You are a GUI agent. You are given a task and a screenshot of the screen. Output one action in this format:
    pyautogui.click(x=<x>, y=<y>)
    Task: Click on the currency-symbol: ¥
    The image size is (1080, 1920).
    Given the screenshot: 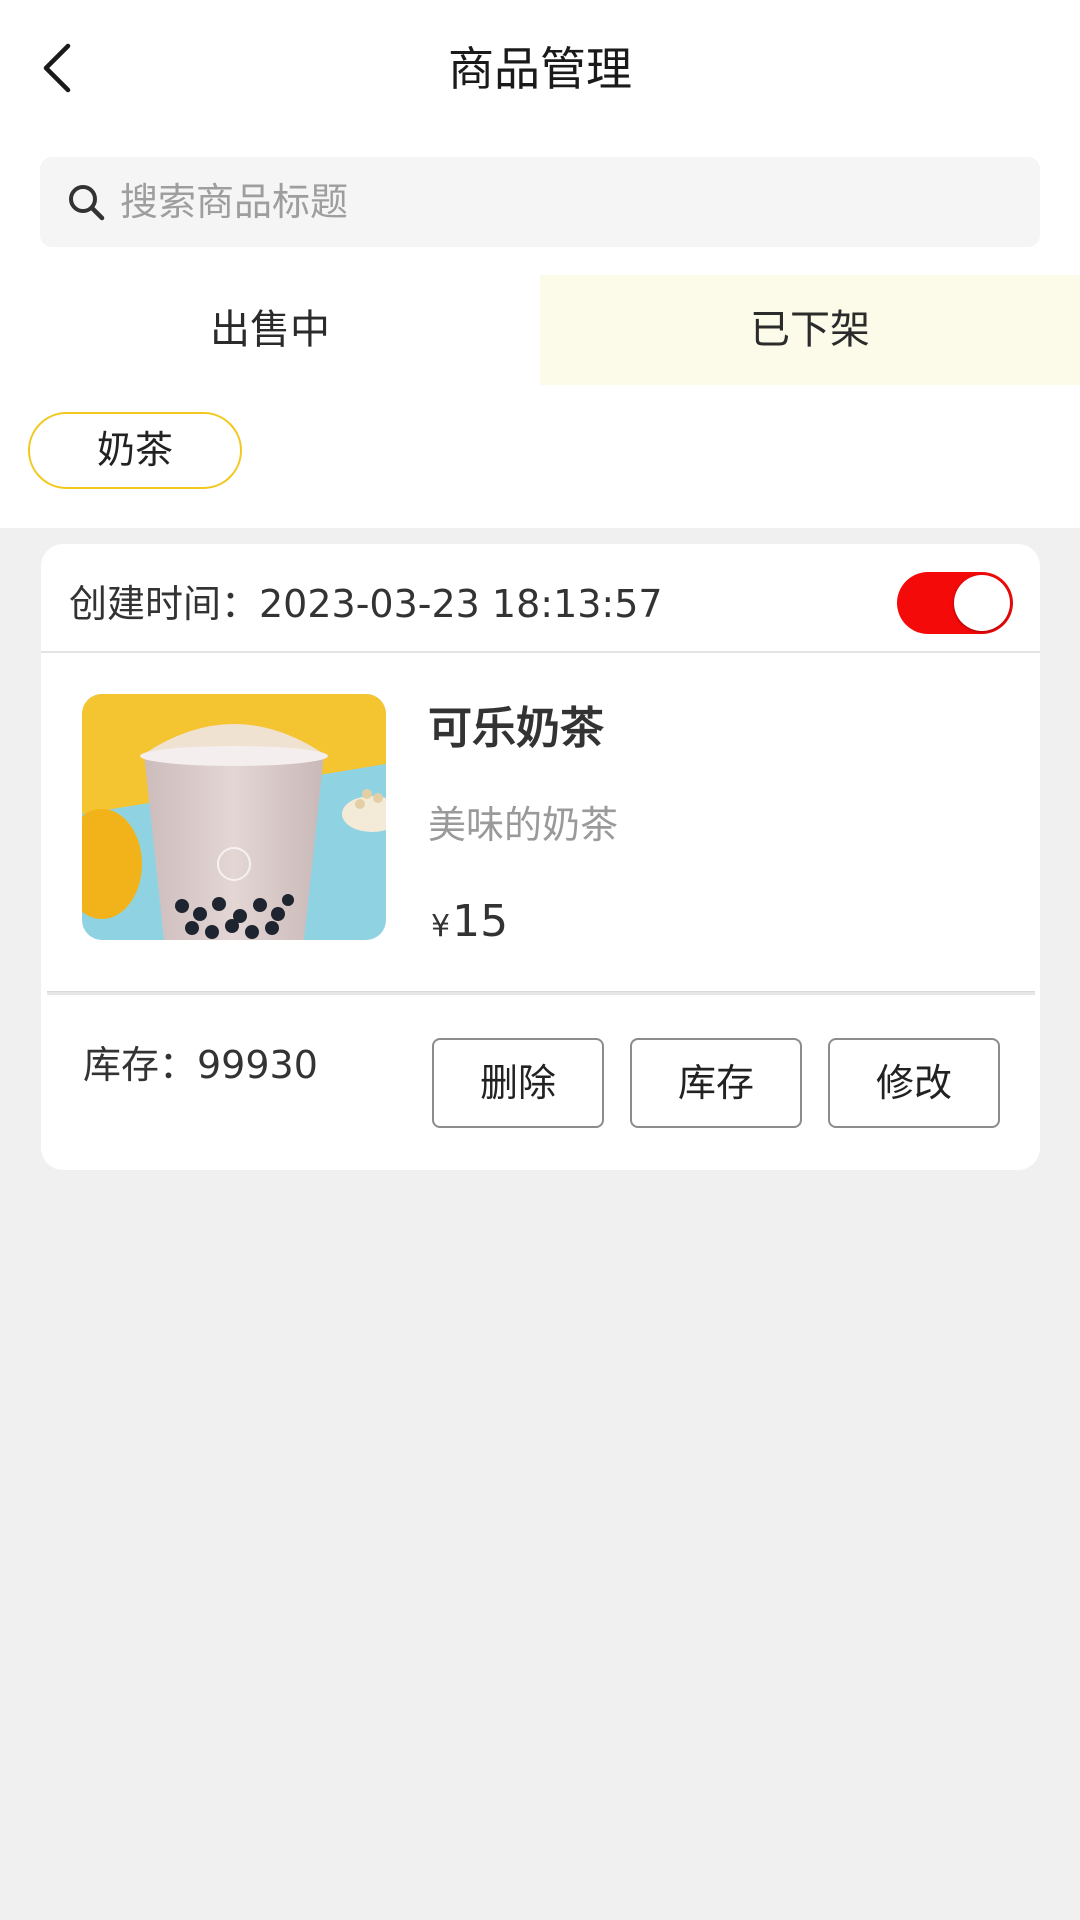 What is the action you would take?
    pyautogui.click(x=441, y=926)
    